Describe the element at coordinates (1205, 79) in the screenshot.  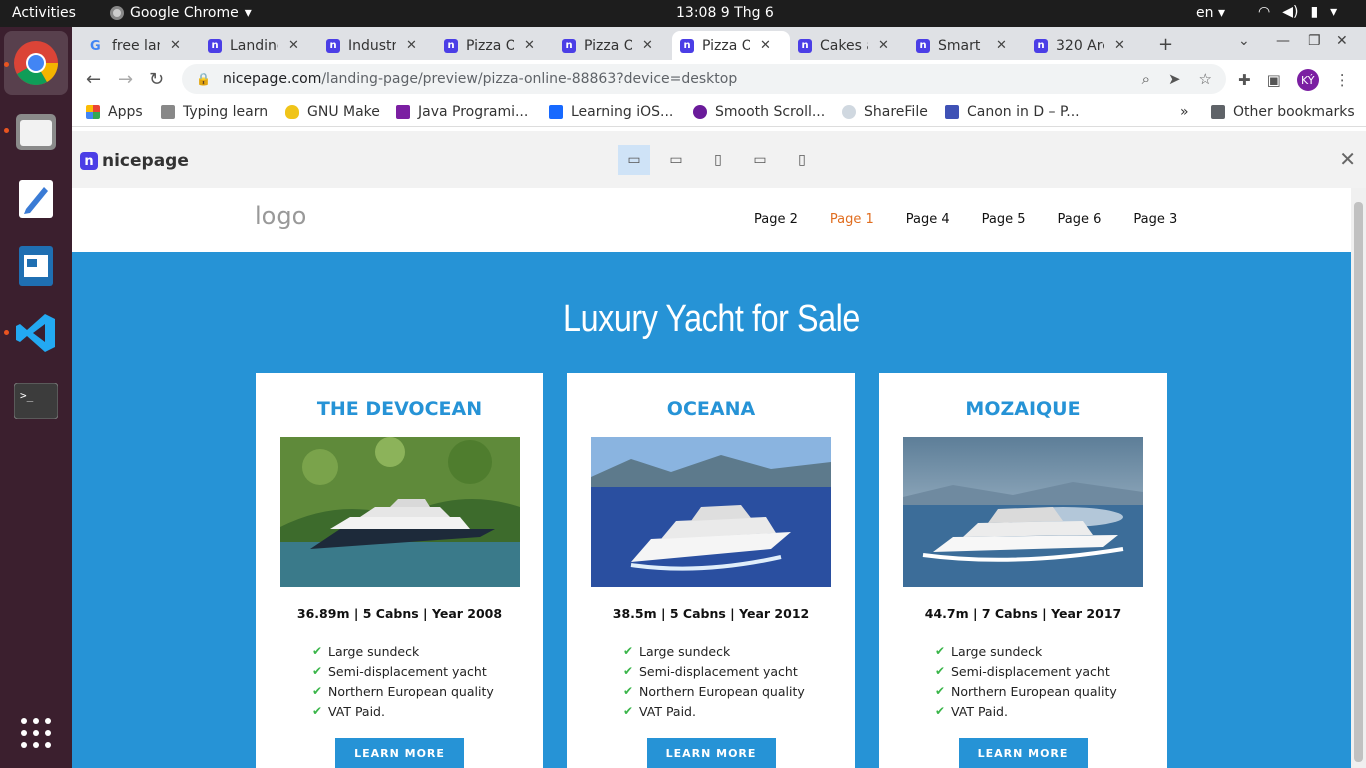
I see `bookmark-star-icon: ☆` at that location.